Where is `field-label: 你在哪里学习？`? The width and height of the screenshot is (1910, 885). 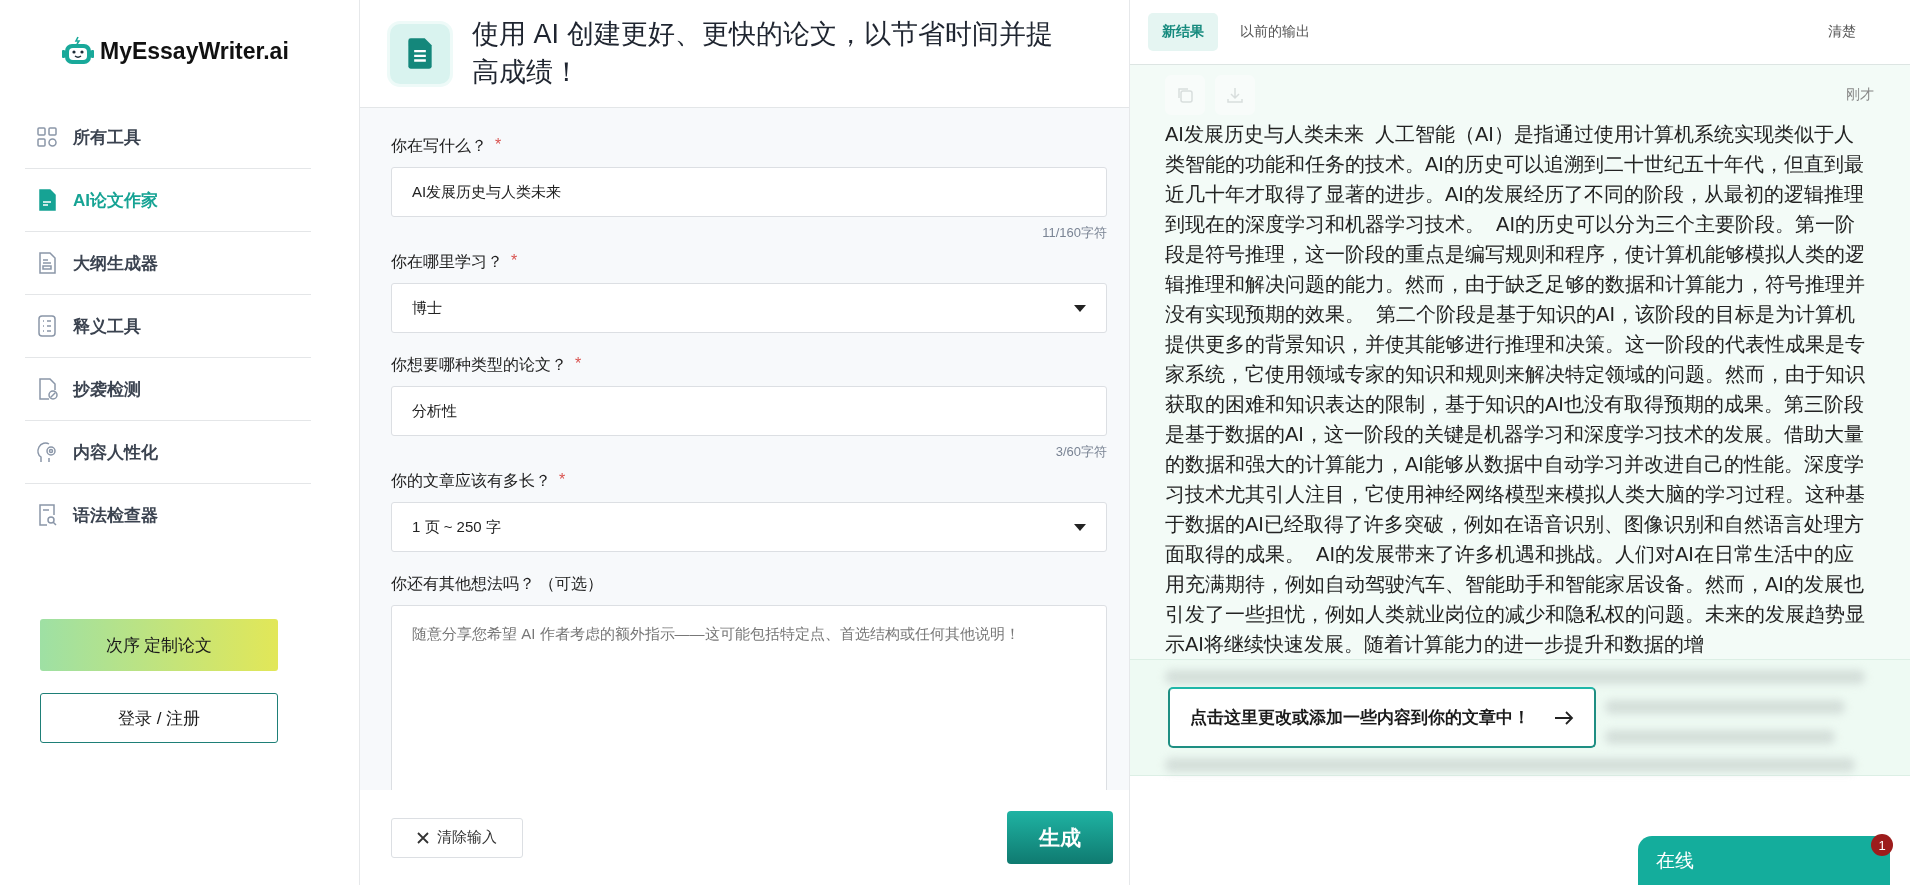
field-label: 你在哪里学习？ is located at coordinates (447, 262).